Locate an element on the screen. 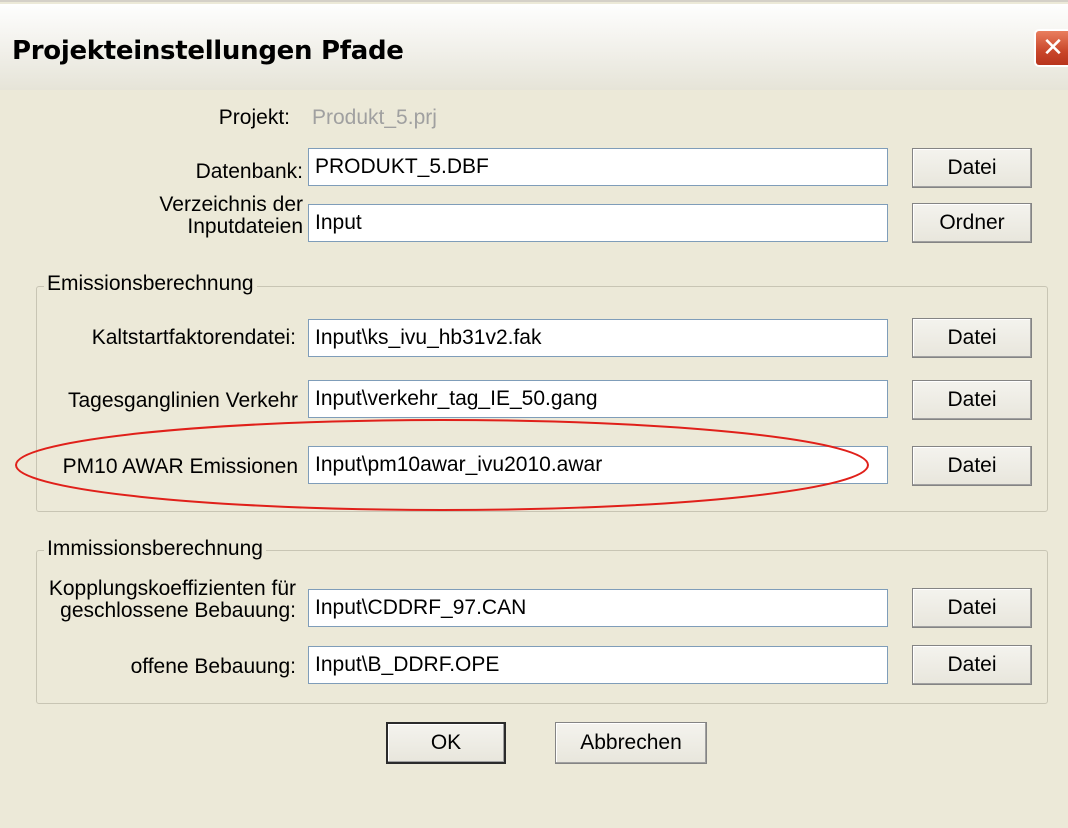  pm10-file-button: Datei is located at coordinates (972, 466).